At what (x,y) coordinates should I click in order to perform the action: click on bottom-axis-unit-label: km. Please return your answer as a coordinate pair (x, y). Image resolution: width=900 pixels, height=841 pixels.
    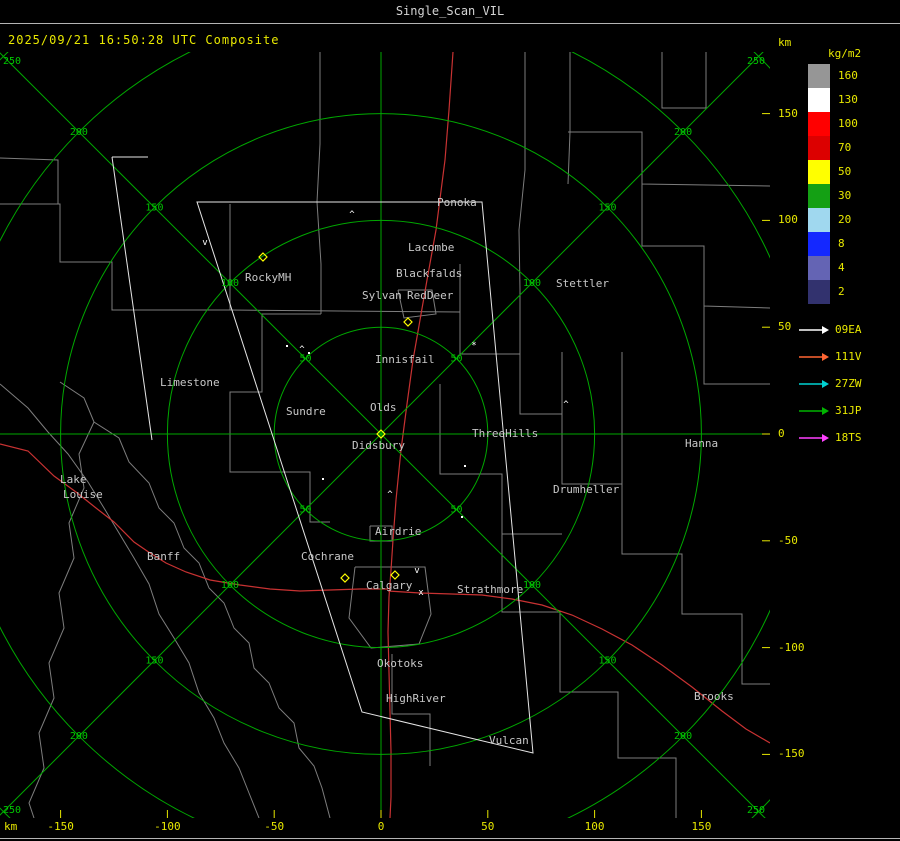
    Looking at the image, I should click on (11, 826).